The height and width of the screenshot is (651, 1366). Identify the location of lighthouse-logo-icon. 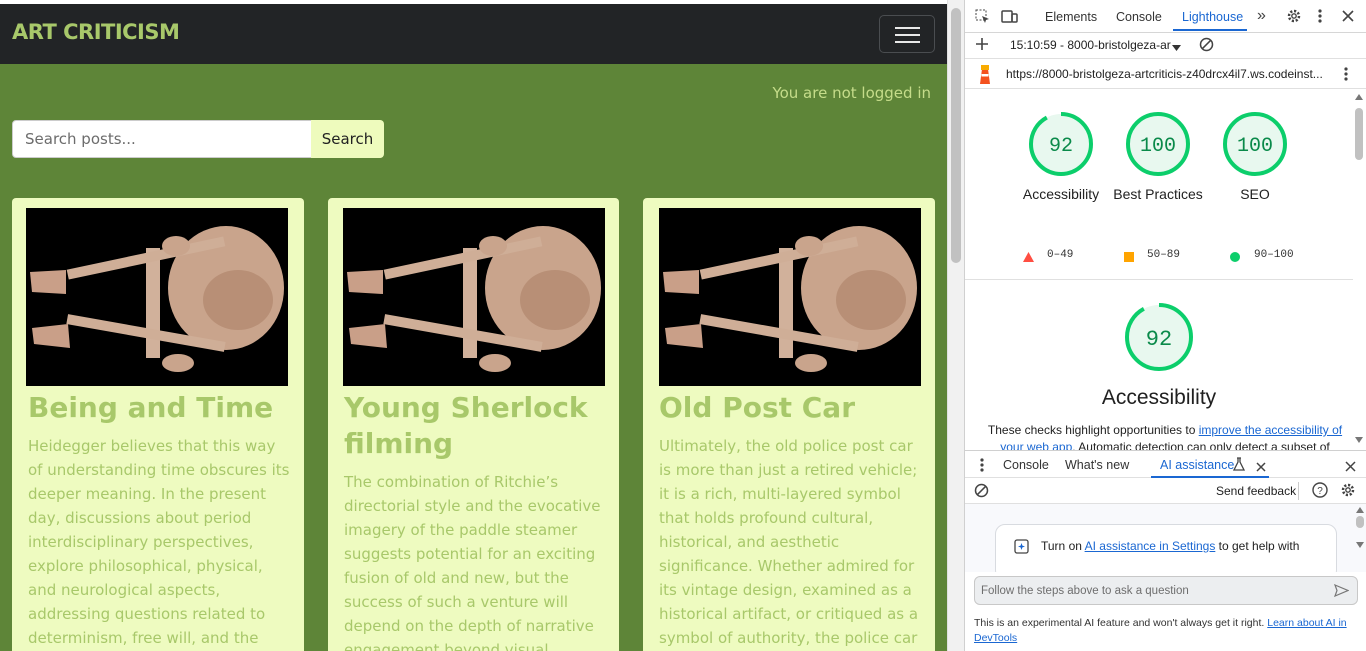
(985, 75).